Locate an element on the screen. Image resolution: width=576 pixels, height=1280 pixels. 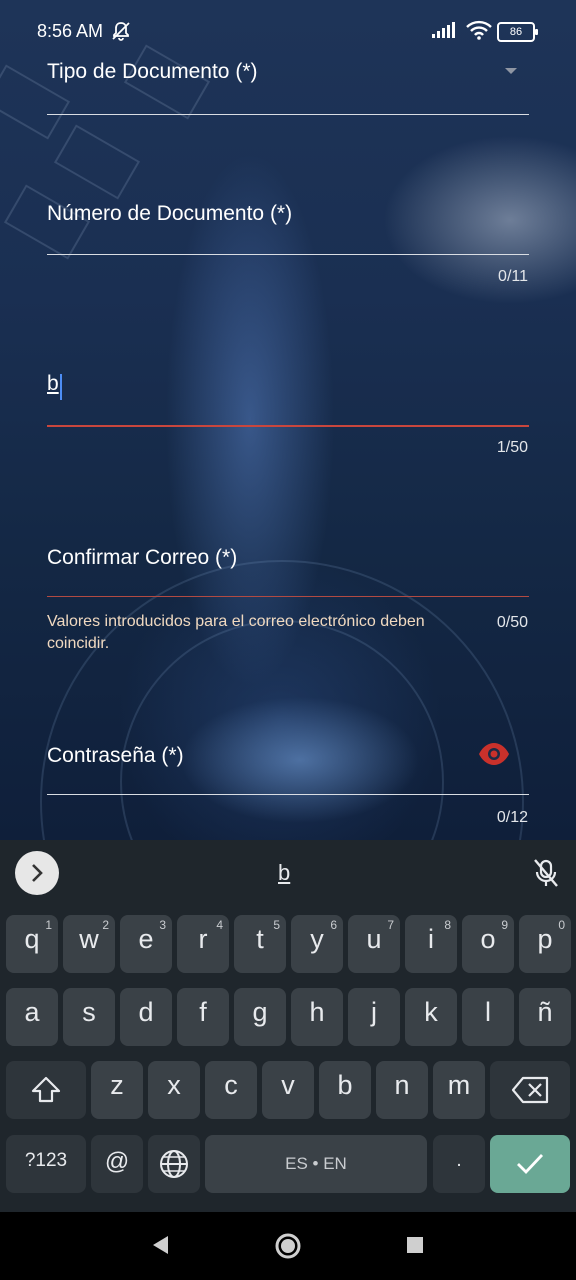
email-counter: 1/50 is located at coordinates (512, 447).